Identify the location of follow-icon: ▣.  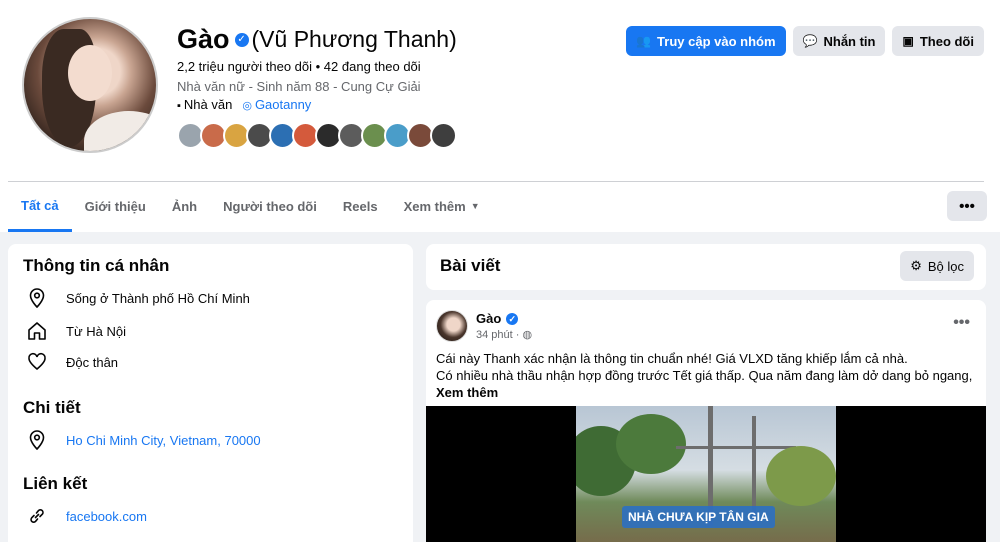
(908, 41).